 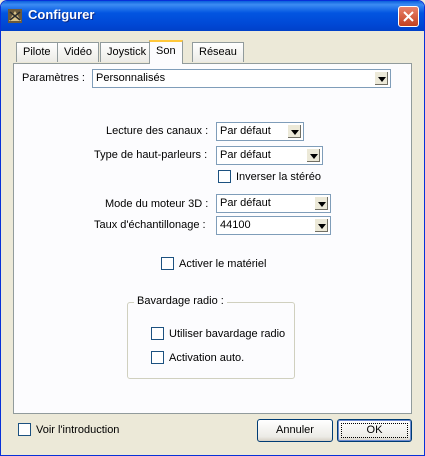 I want to click on lecture-canaux-value: Par défaut, so click(x=245, y=131).